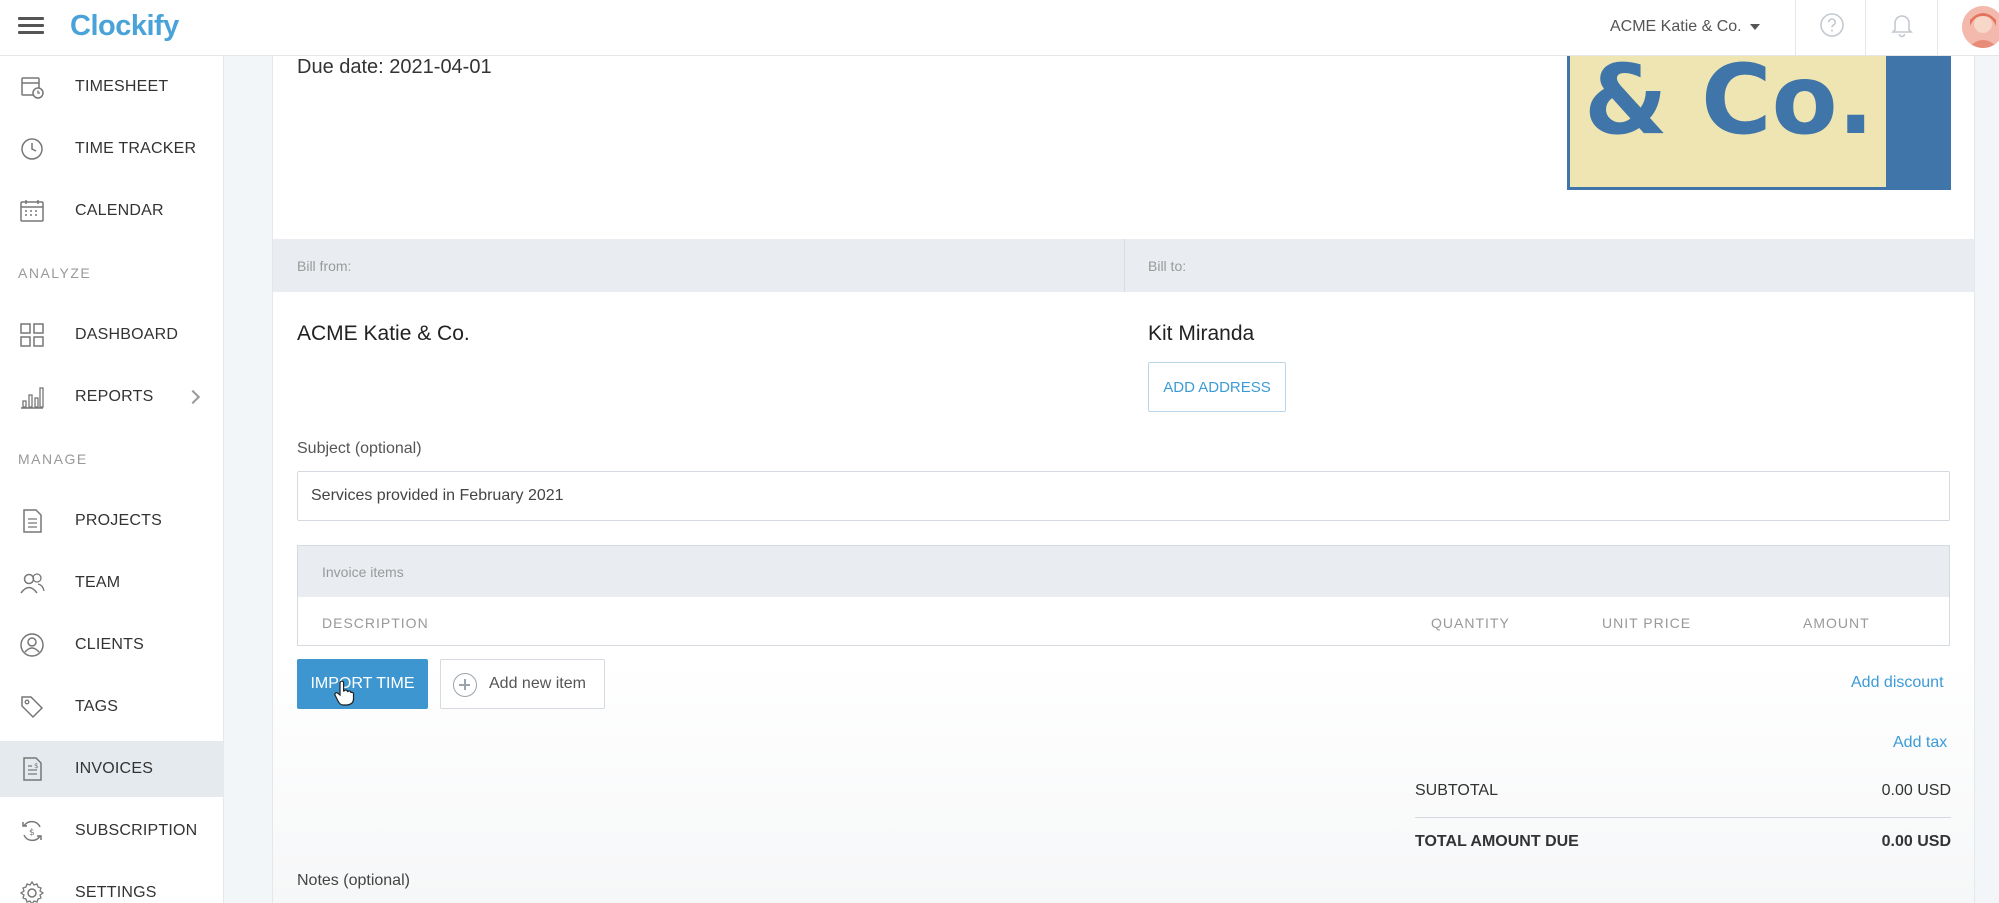  Describe the element at coordinates (1754, 27) in the screenshot. I see `caret-down-icon` at that location.